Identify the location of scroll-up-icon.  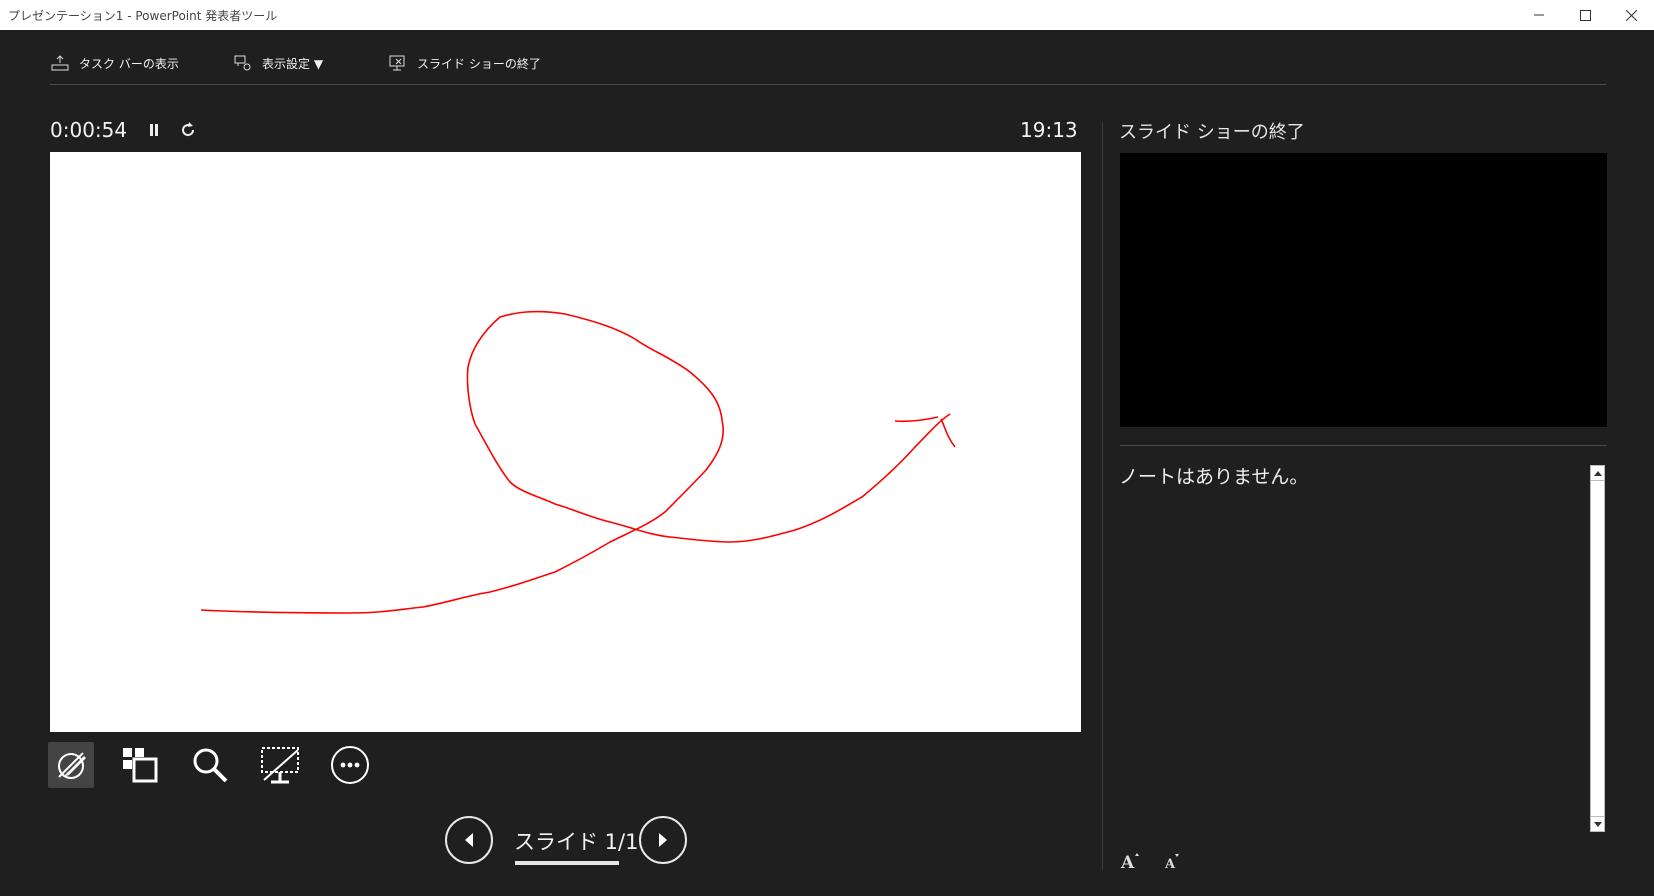
(1597, 473).